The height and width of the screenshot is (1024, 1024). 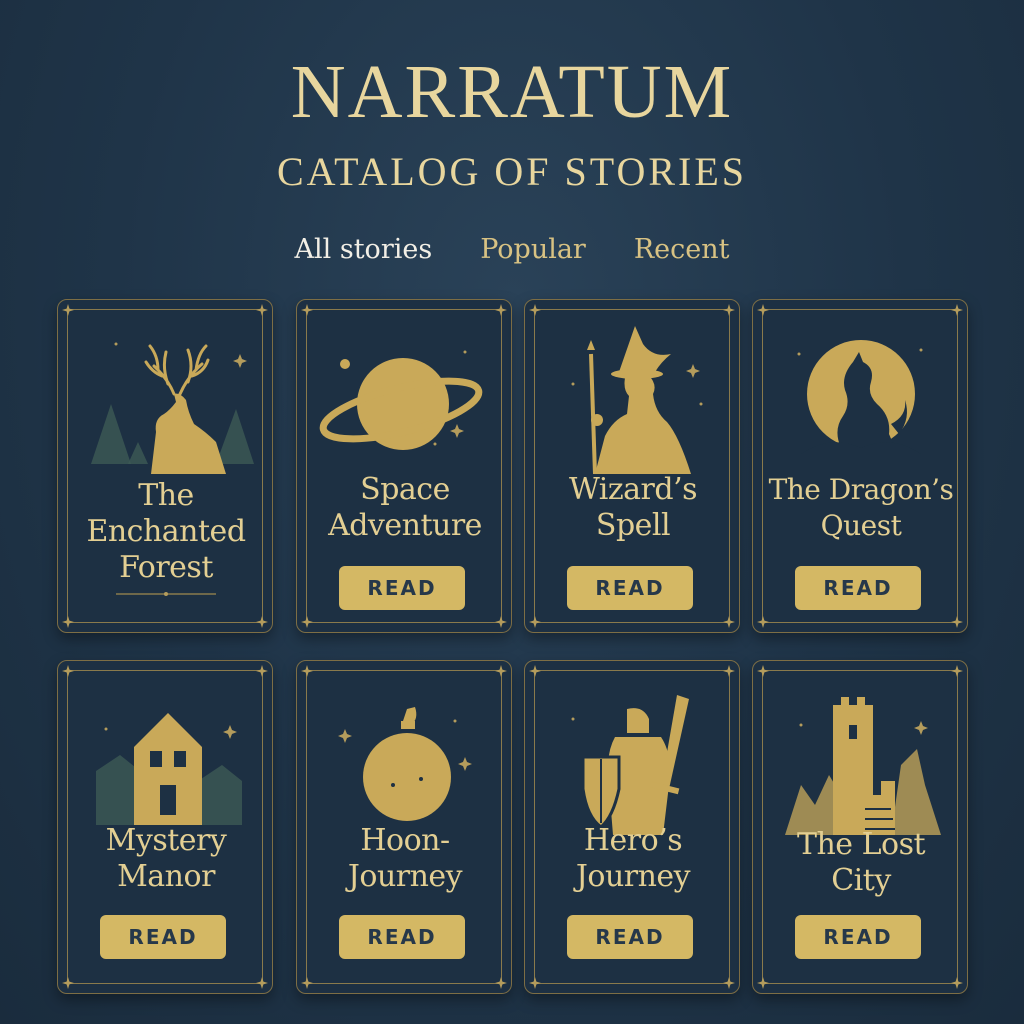 I want to click on story-card-lost-city: The Lost City READ, so click(x=860, y=827).